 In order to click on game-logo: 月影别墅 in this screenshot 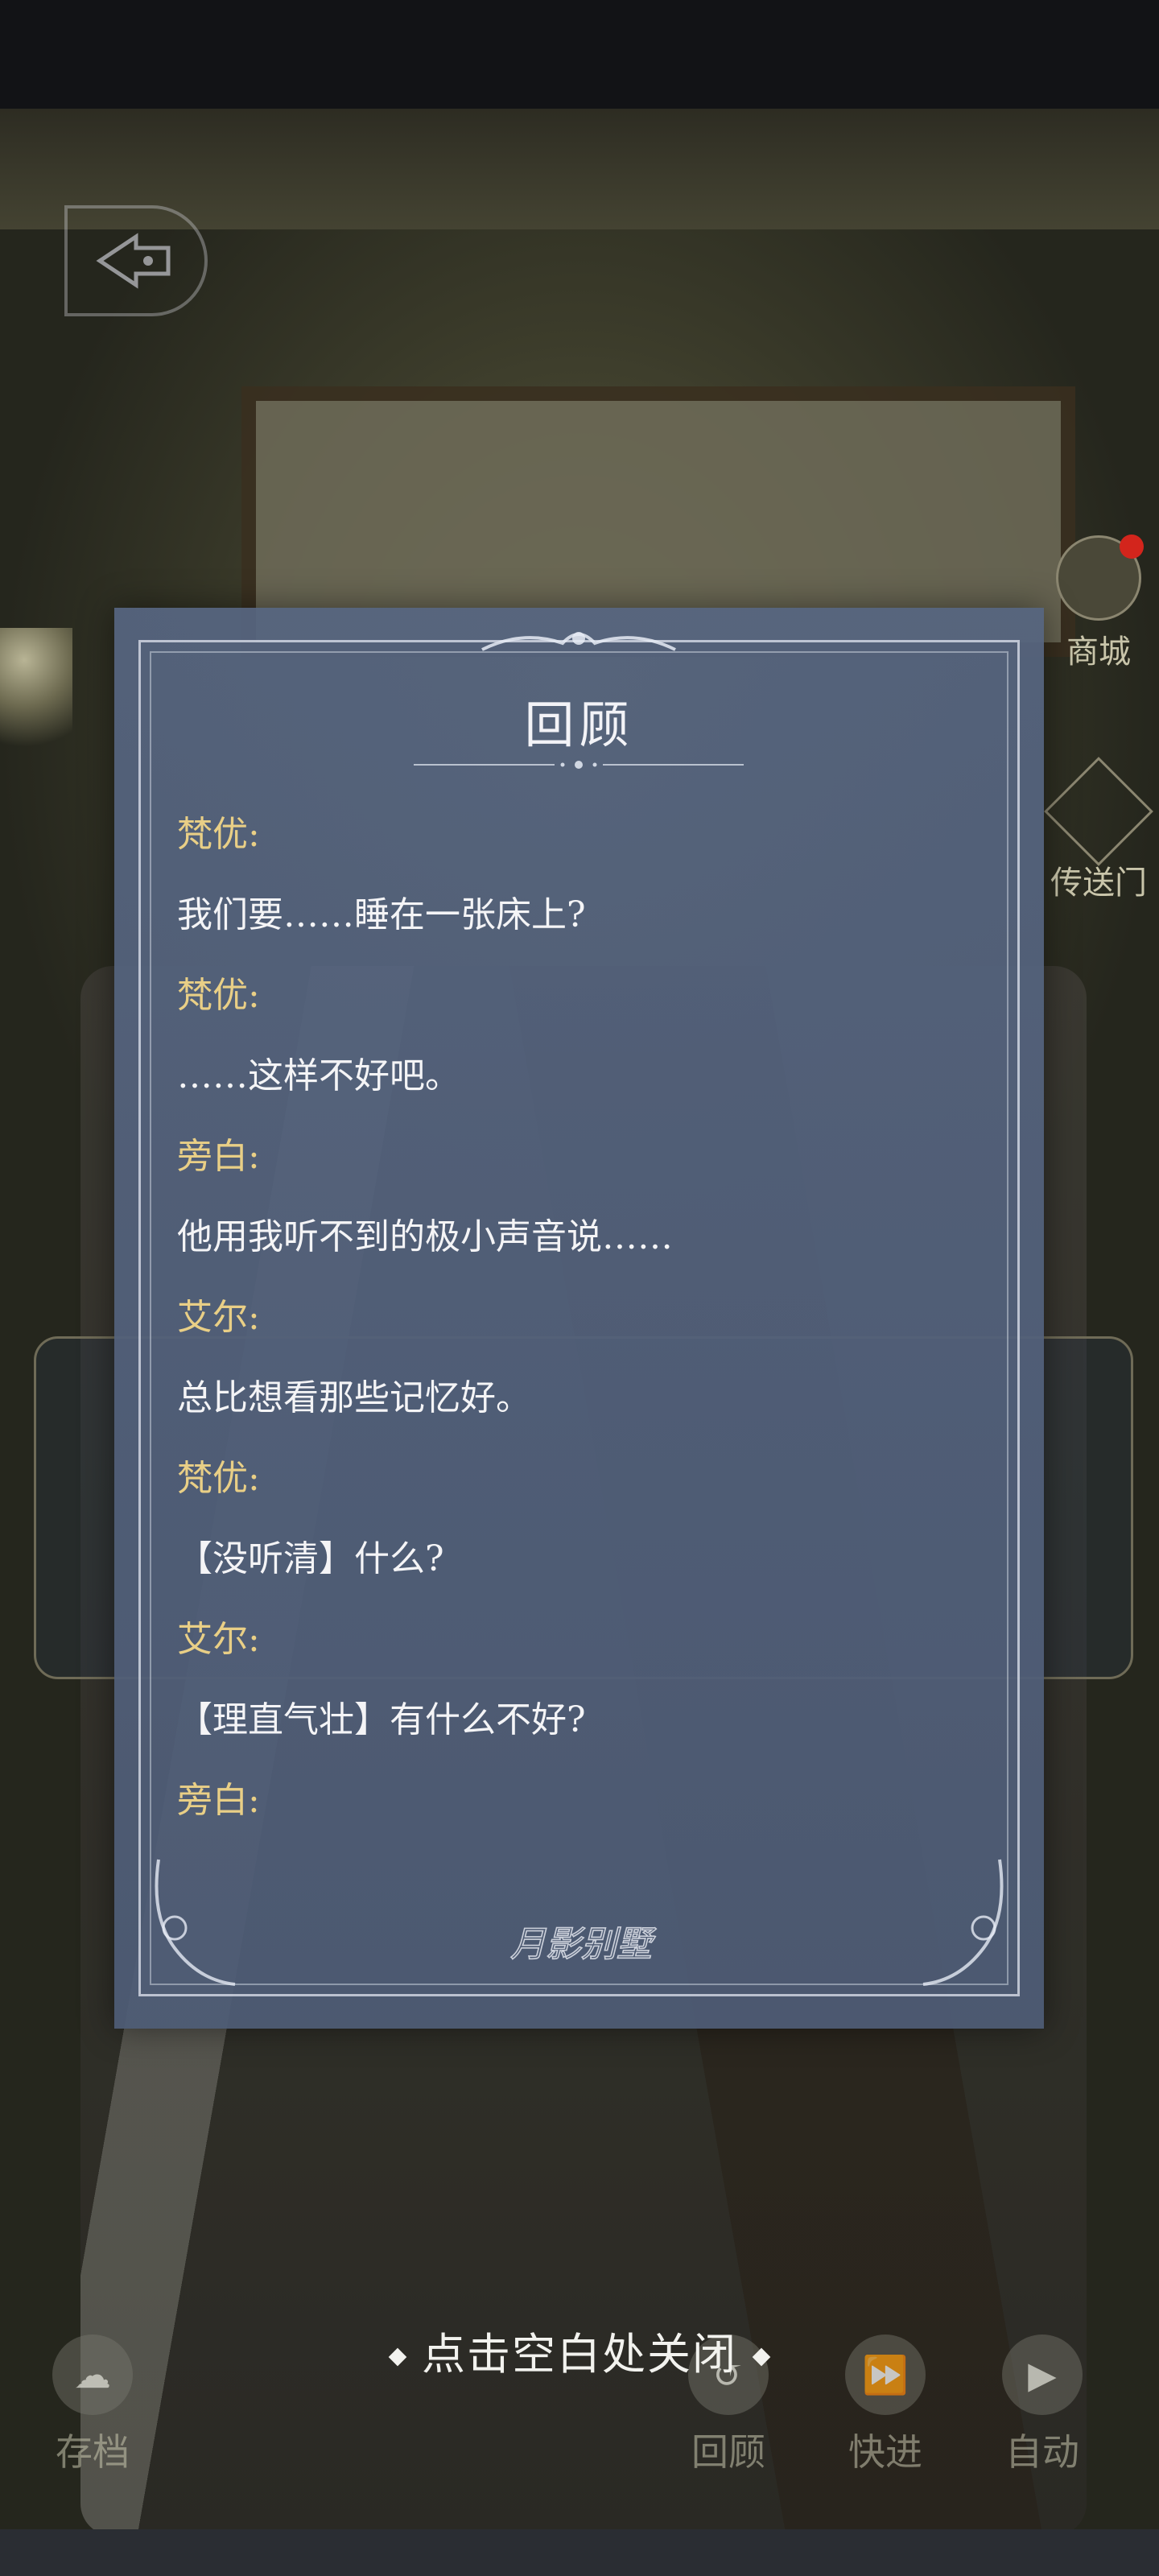, I will do `click(583, 1944)`.